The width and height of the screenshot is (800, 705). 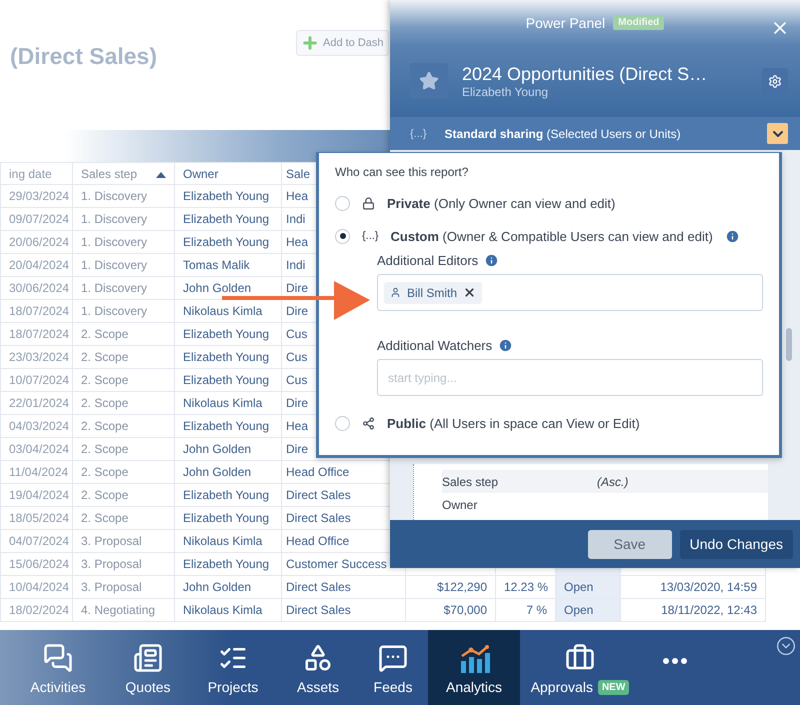 I want to click on nav-item: Assets, so click(x=318, y=667).